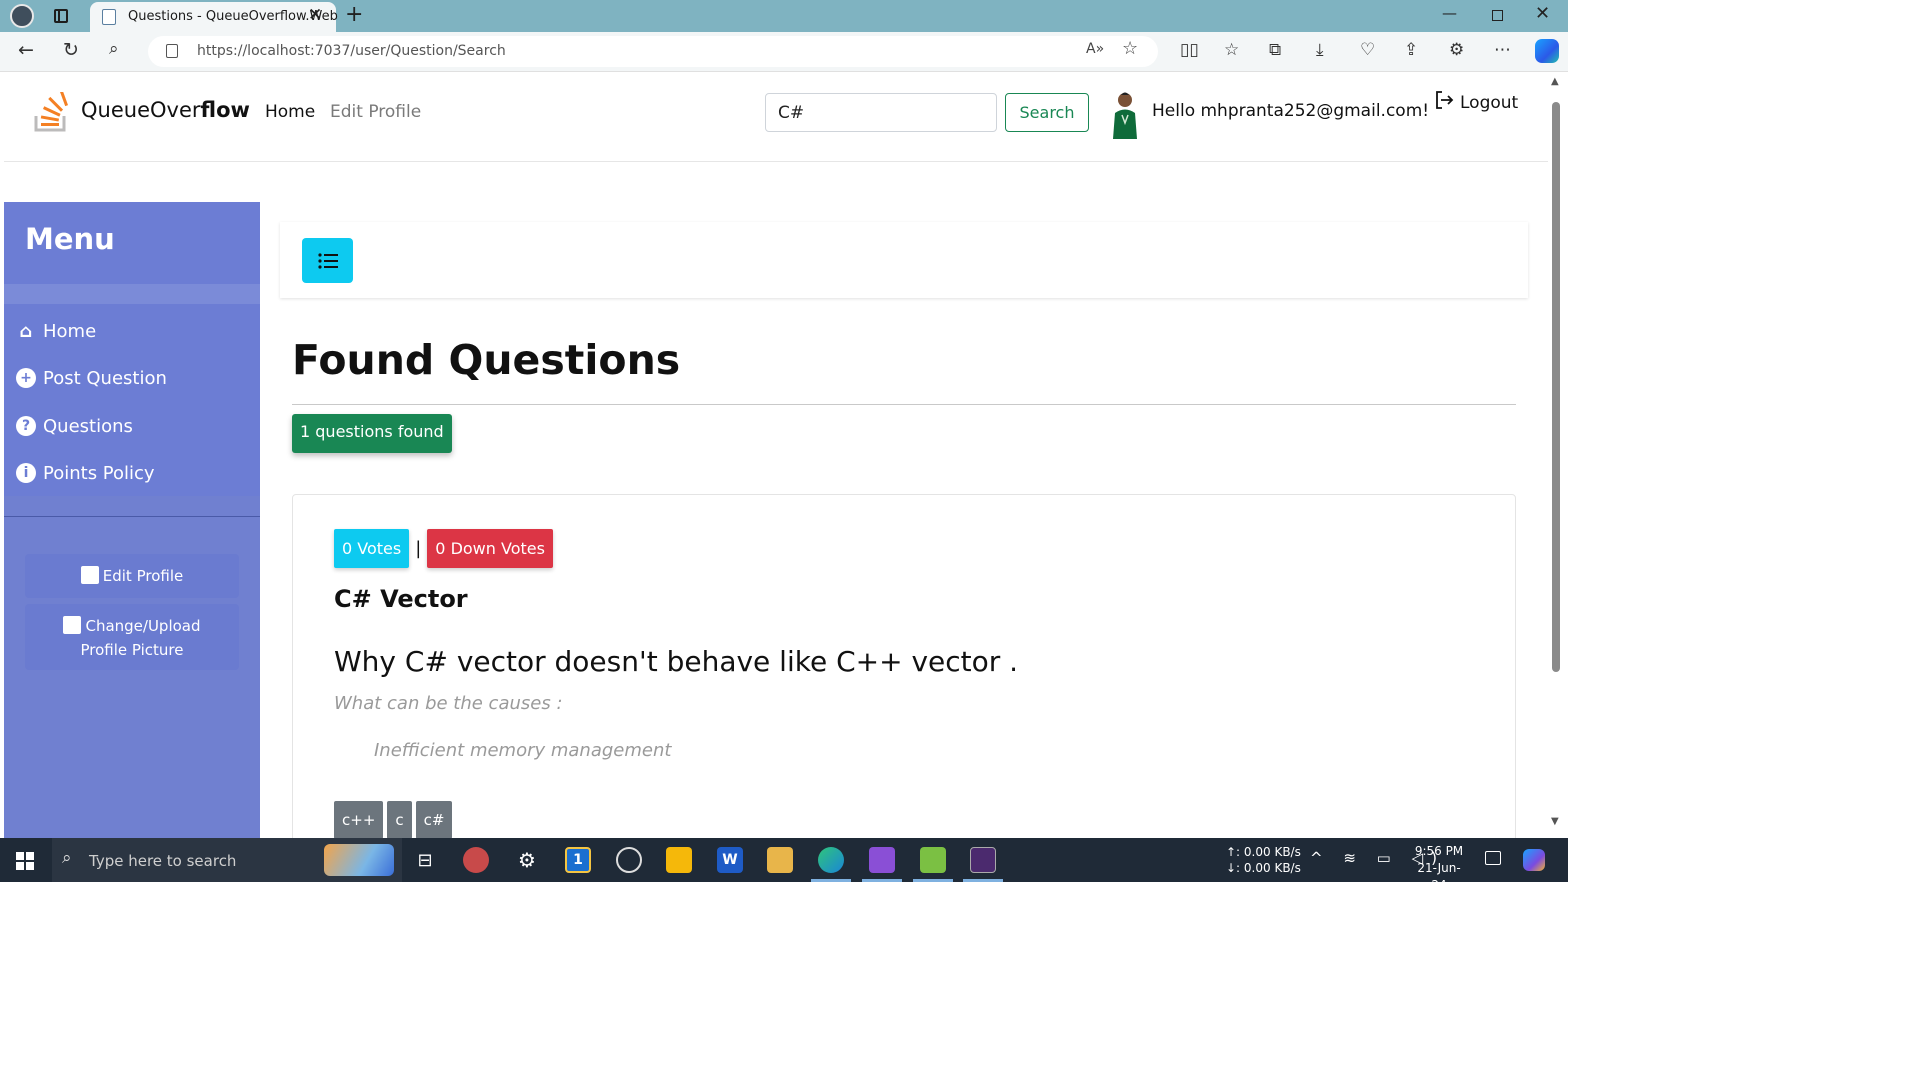 This screenshot has height=1080, width=1920. I want to click on close-tab-icon: ✕, so click(315, 15).